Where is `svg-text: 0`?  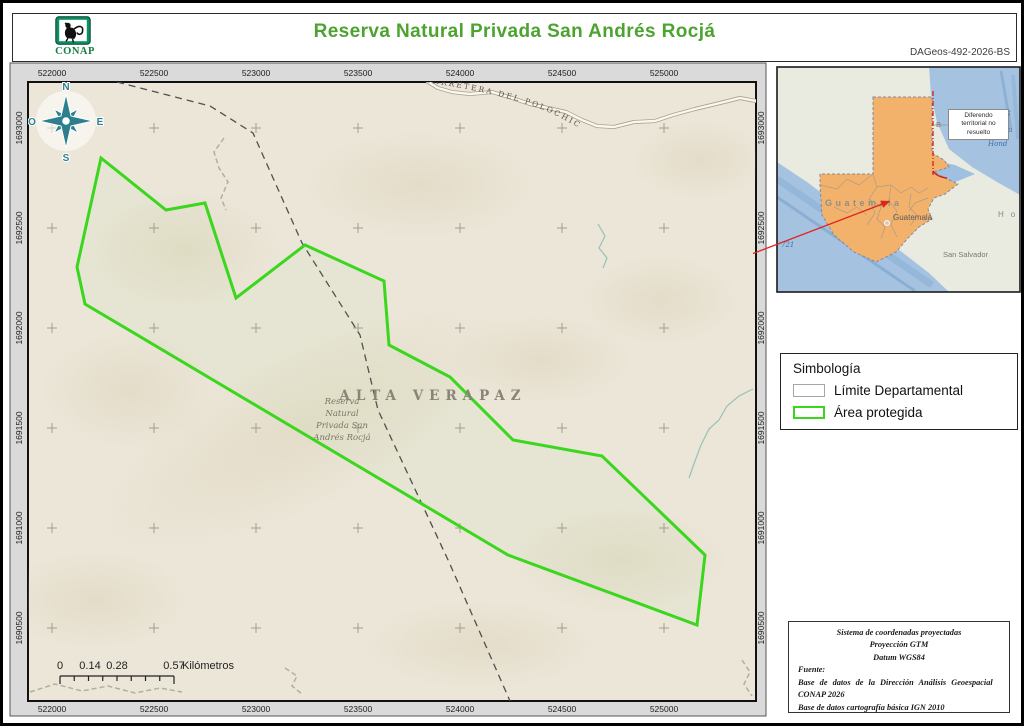 svg-text: 0 is located at coordinates (60, 666).